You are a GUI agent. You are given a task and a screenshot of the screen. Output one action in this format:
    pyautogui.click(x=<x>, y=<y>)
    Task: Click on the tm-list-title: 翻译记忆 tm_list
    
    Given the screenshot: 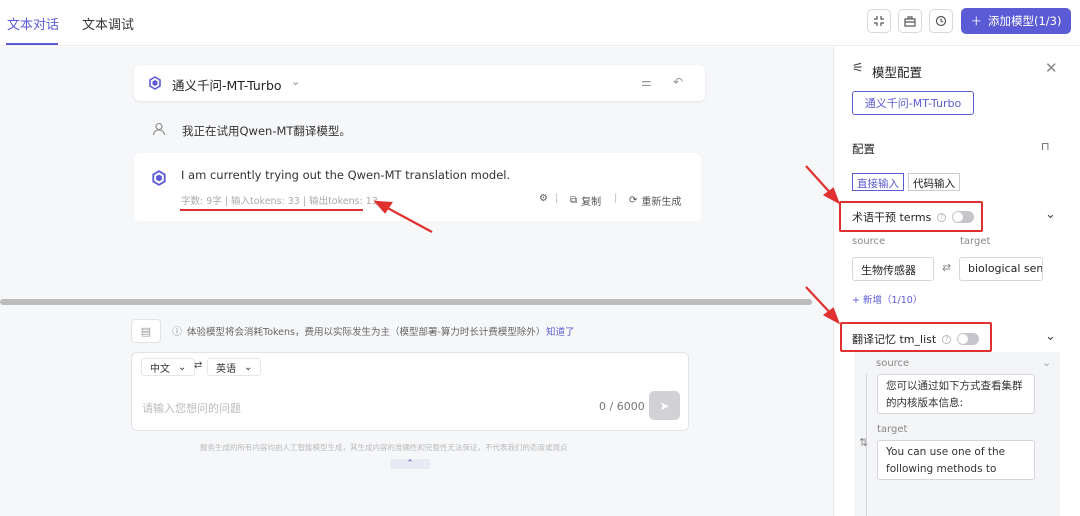 What is the action you would take?
    pyautogui.click(x=894, y=339)
    